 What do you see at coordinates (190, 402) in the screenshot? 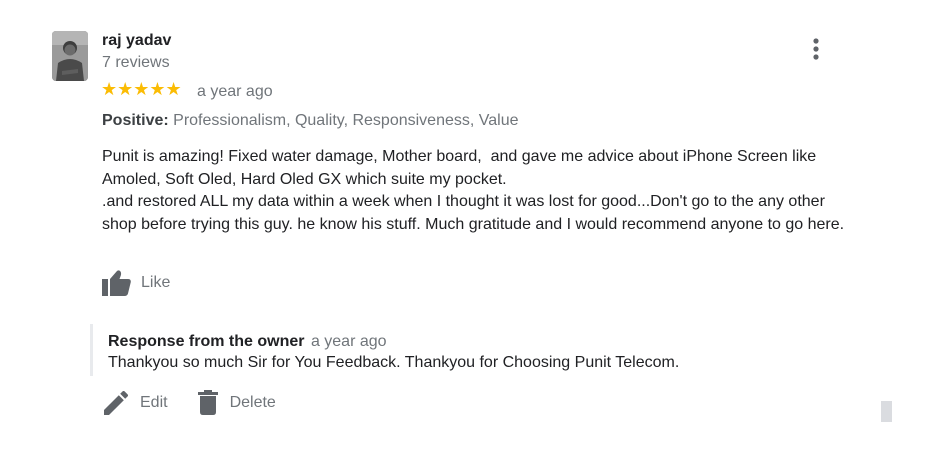
I see `response-actions: Edit Delete` at bounding box center [190, 402].